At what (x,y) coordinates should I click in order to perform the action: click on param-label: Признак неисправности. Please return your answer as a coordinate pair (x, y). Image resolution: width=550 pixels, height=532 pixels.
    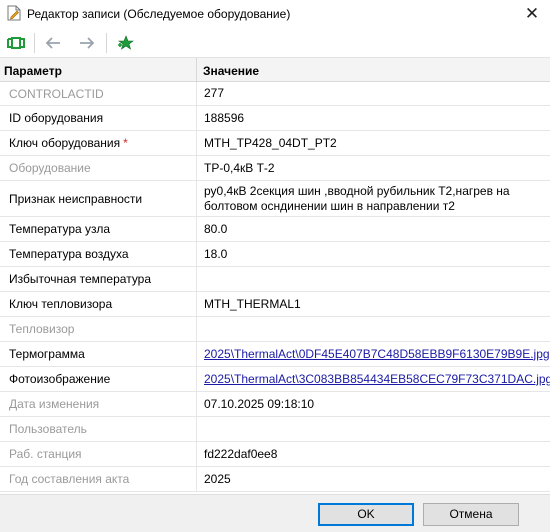
    Looking at the image, I should click on (98, 198).